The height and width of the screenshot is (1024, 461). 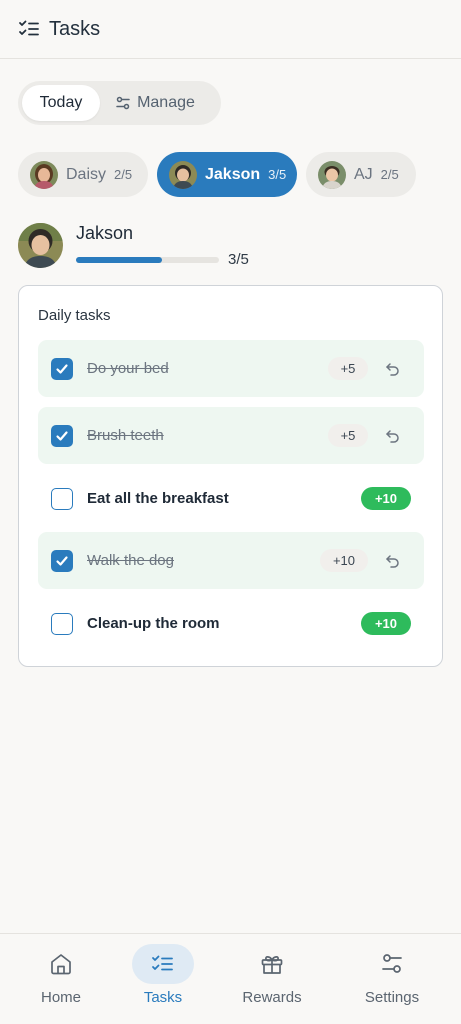 What do you see at coordinates (272, 964) in the screenshot?
I see `gift-icon` at bounding box center [272, 964].